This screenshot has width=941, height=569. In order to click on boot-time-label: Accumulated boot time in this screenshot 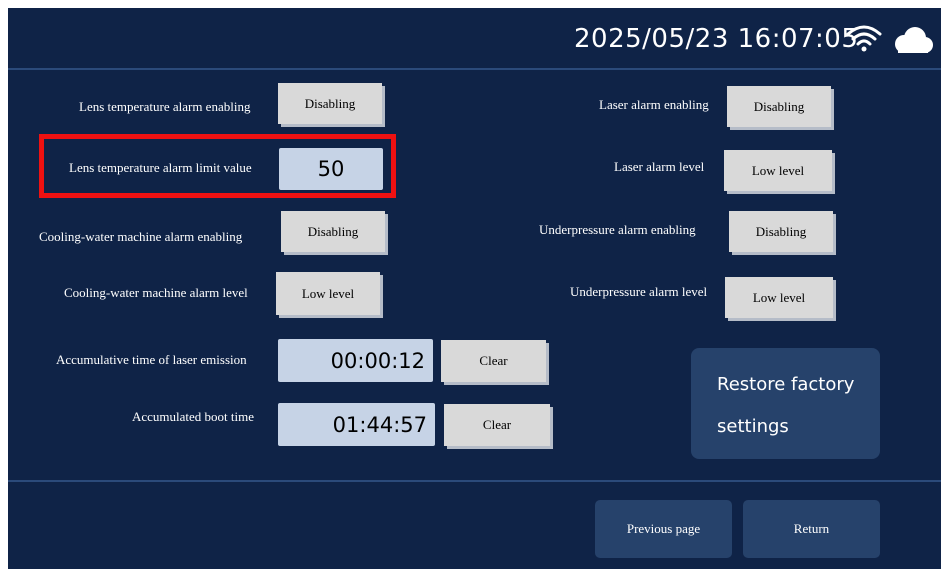, I will do `click(193, 416)`.